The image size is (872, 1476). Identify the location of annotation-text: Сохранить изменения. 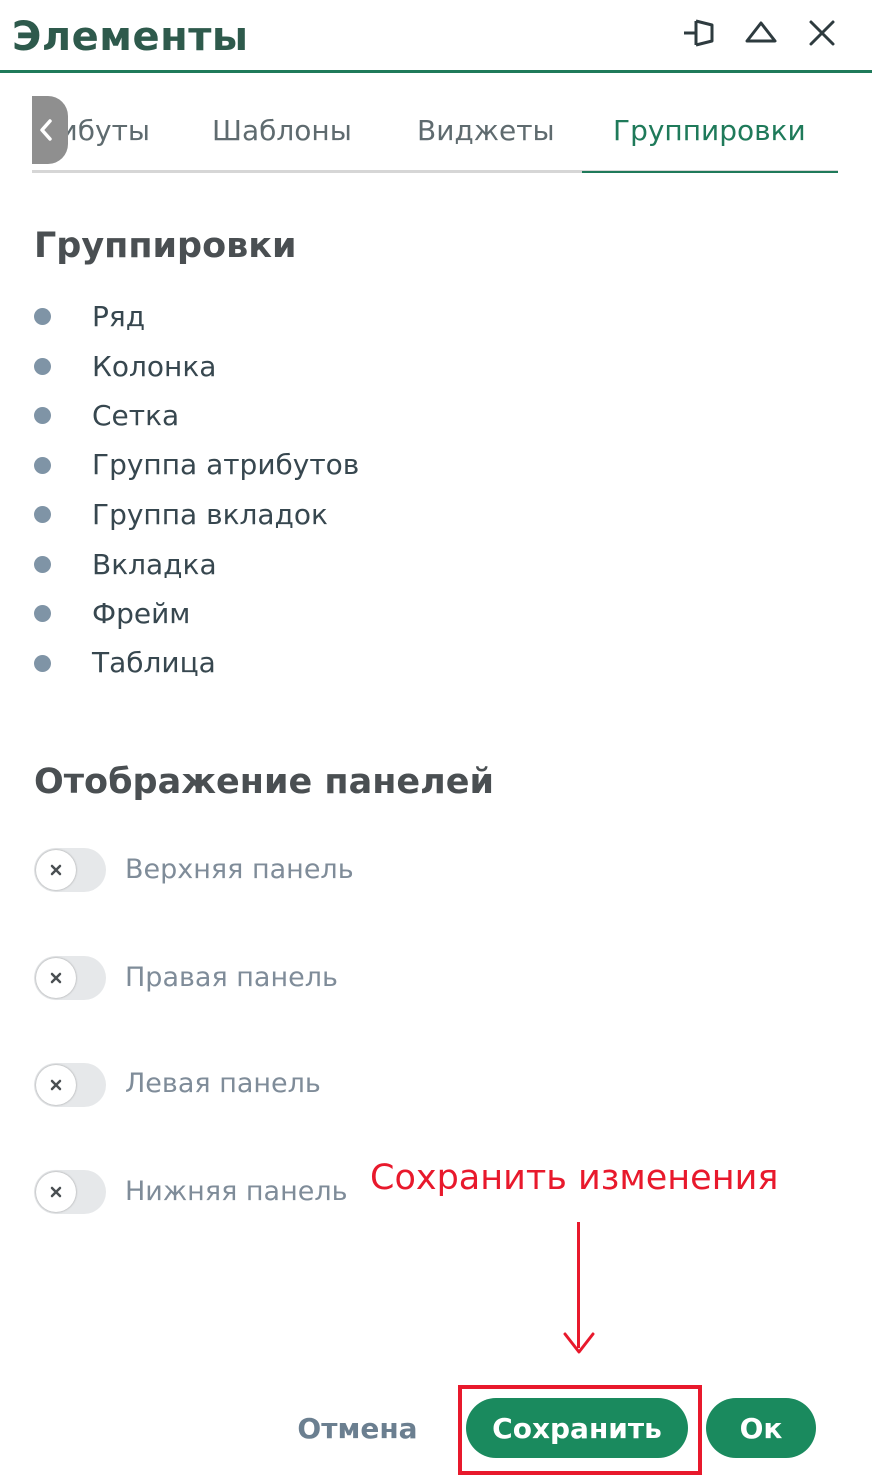
(574, 1178).